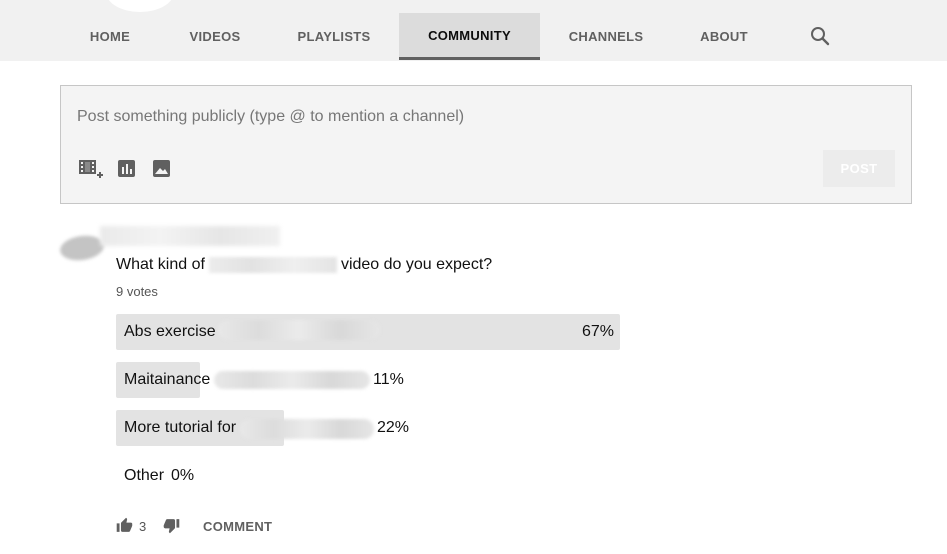 The width and height of the screenshot is (947, 554). What do you see at coordinates (143, 526) in the screenshot?
I see `like-count: 3` at bounding box center [143, 526].